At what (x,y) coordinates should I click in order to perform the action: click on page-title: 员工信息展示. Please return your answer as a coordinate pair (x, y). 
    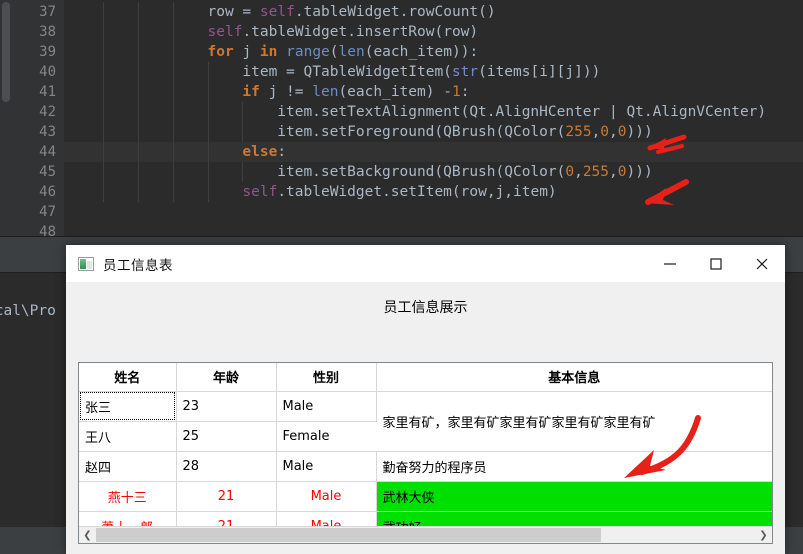
    Looking at the image, I should click on (425, 308).